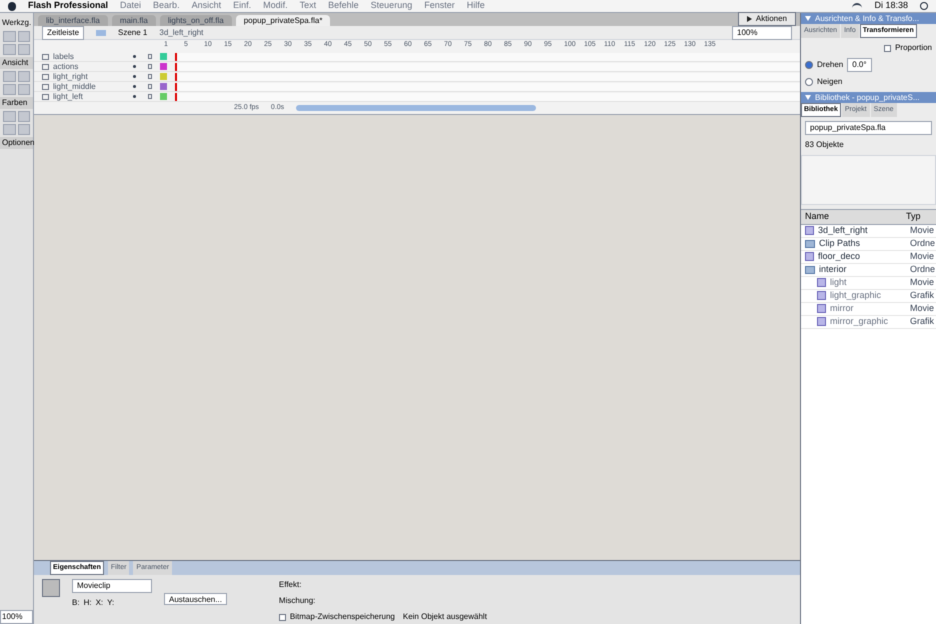 The width and height of the screenshot is (936, 624). What do you see at coordinates (439, 6) in the screenshot?
I see `menu-item: Fenster` at bounding box center [439, 6].